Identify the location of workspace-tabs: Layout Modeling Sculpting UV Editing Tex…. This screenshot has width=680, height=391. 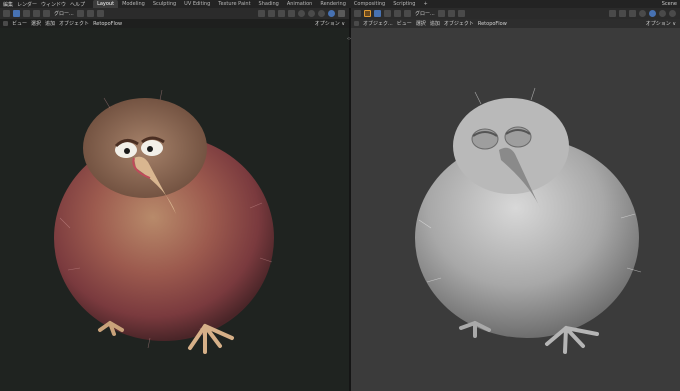
(262, 4).